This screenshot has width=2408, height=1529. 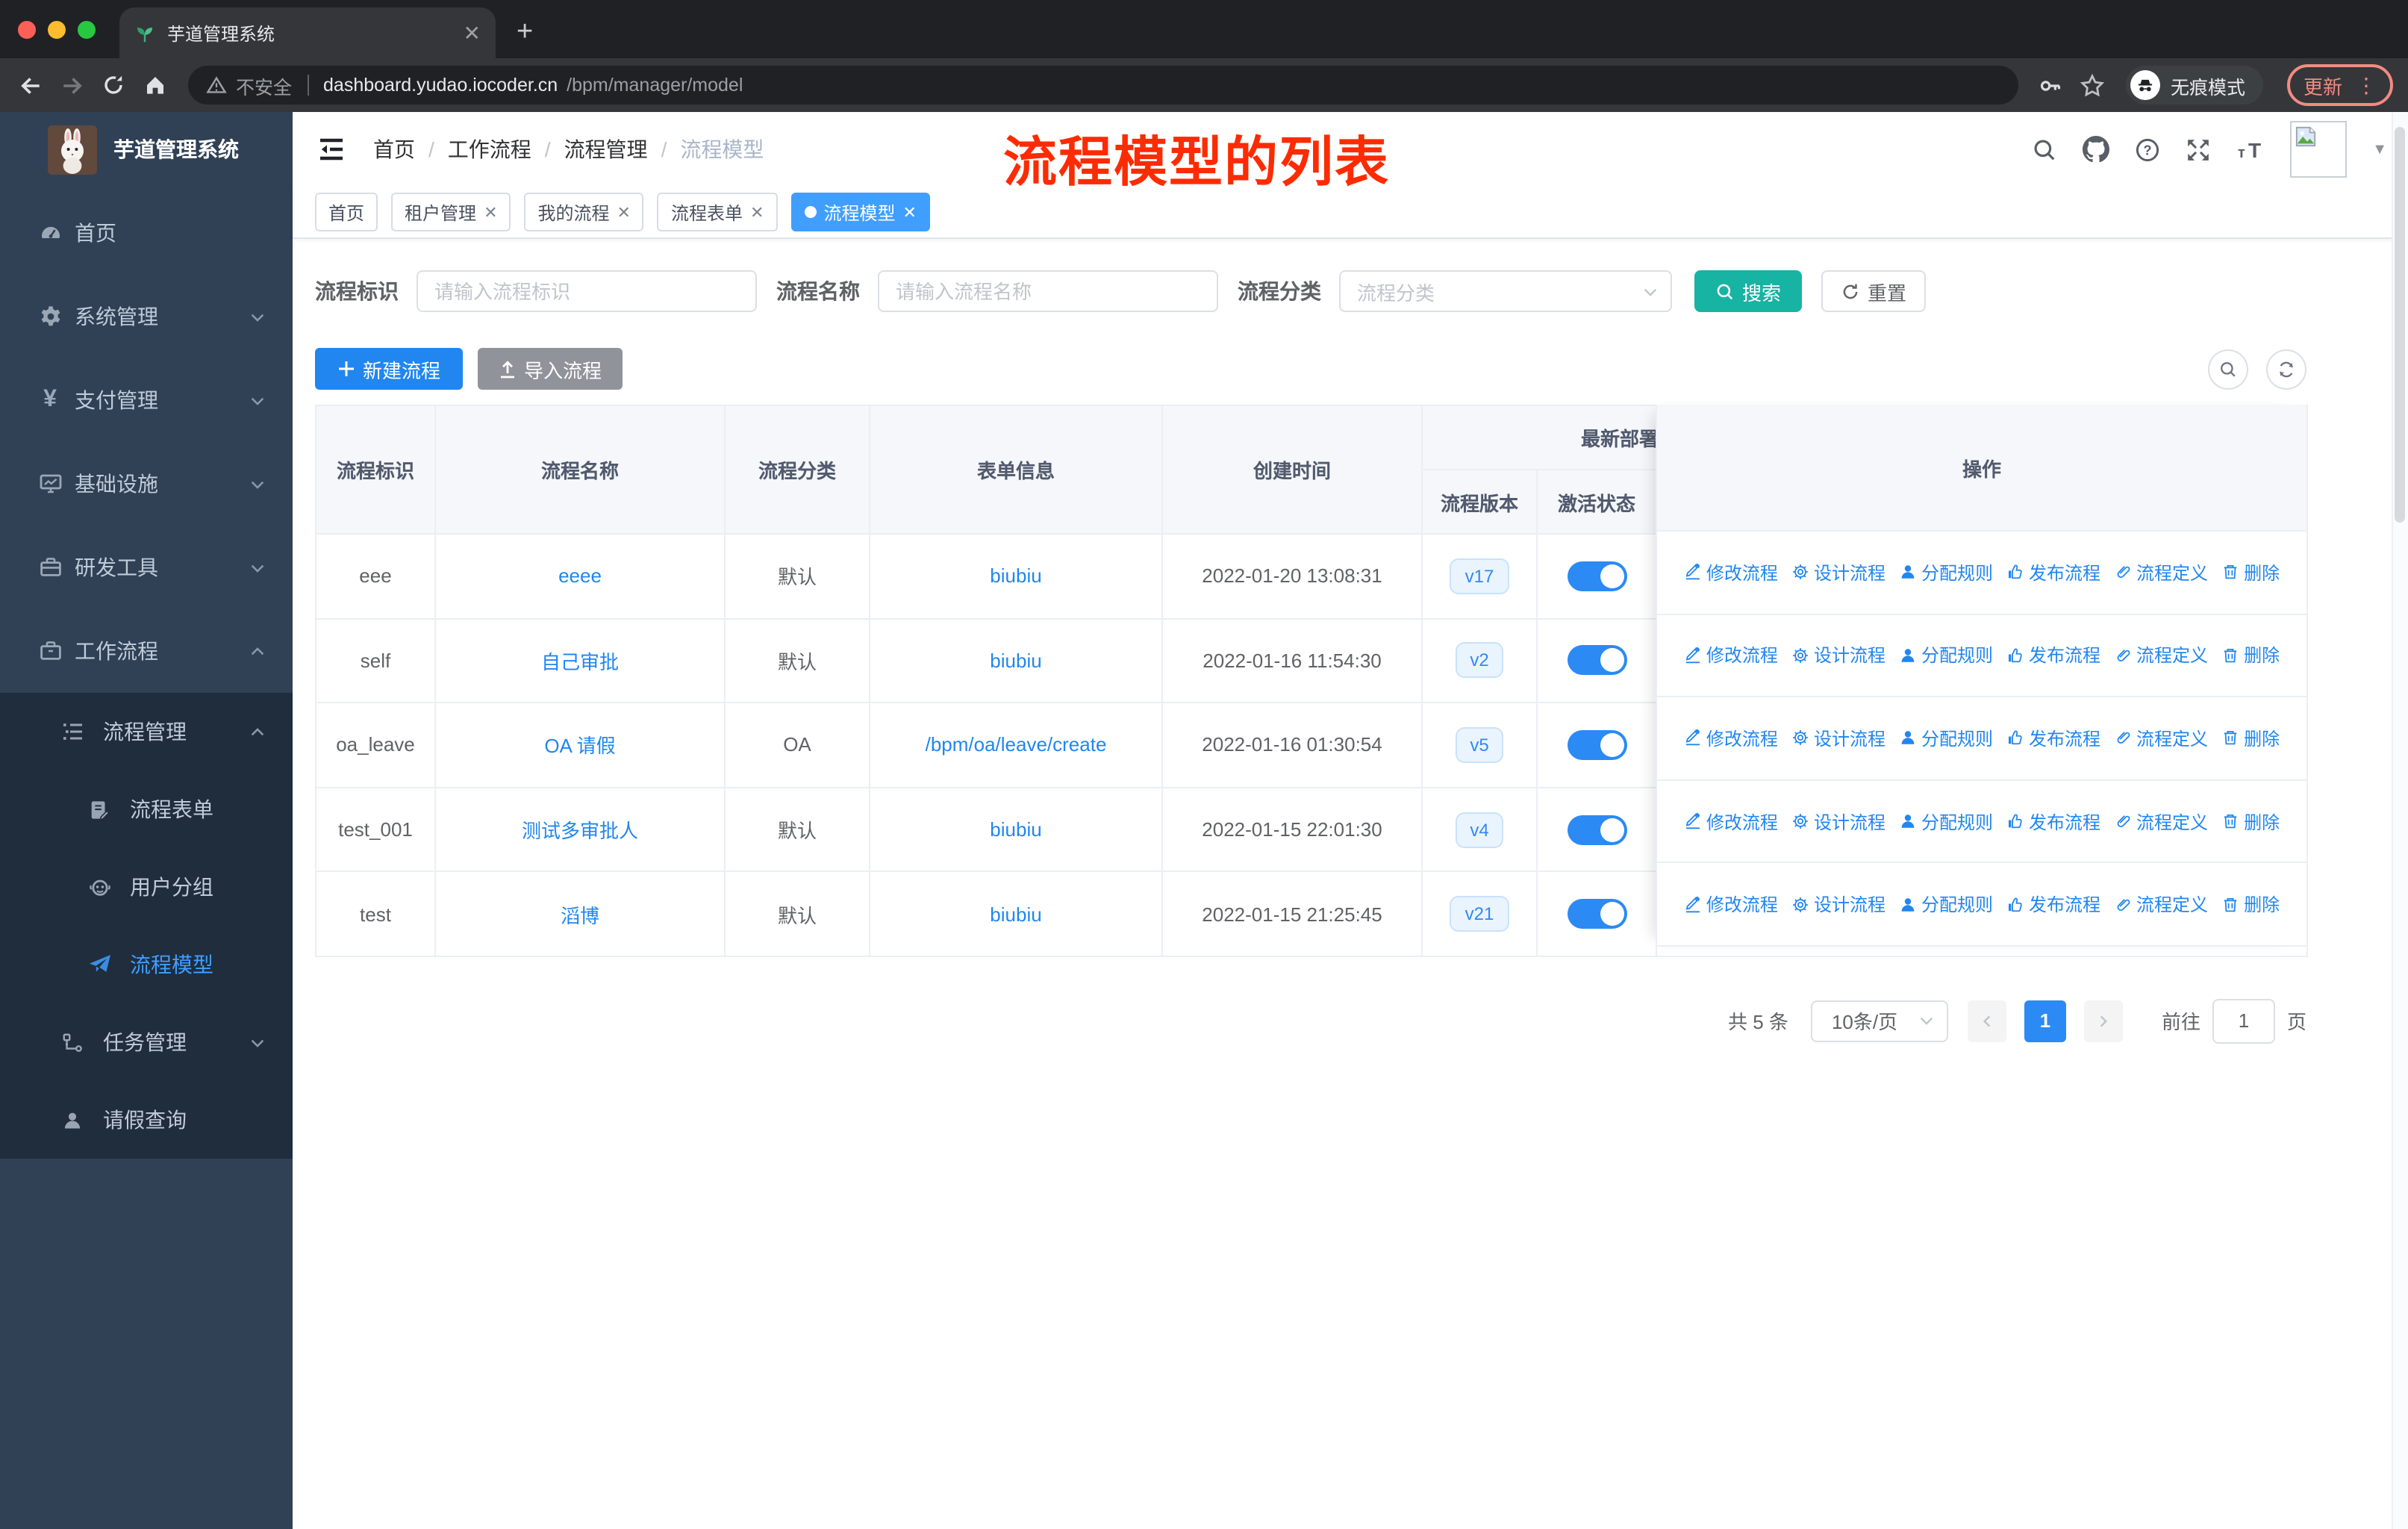 I want to click on github-icon, so click(x=2096, y=149).